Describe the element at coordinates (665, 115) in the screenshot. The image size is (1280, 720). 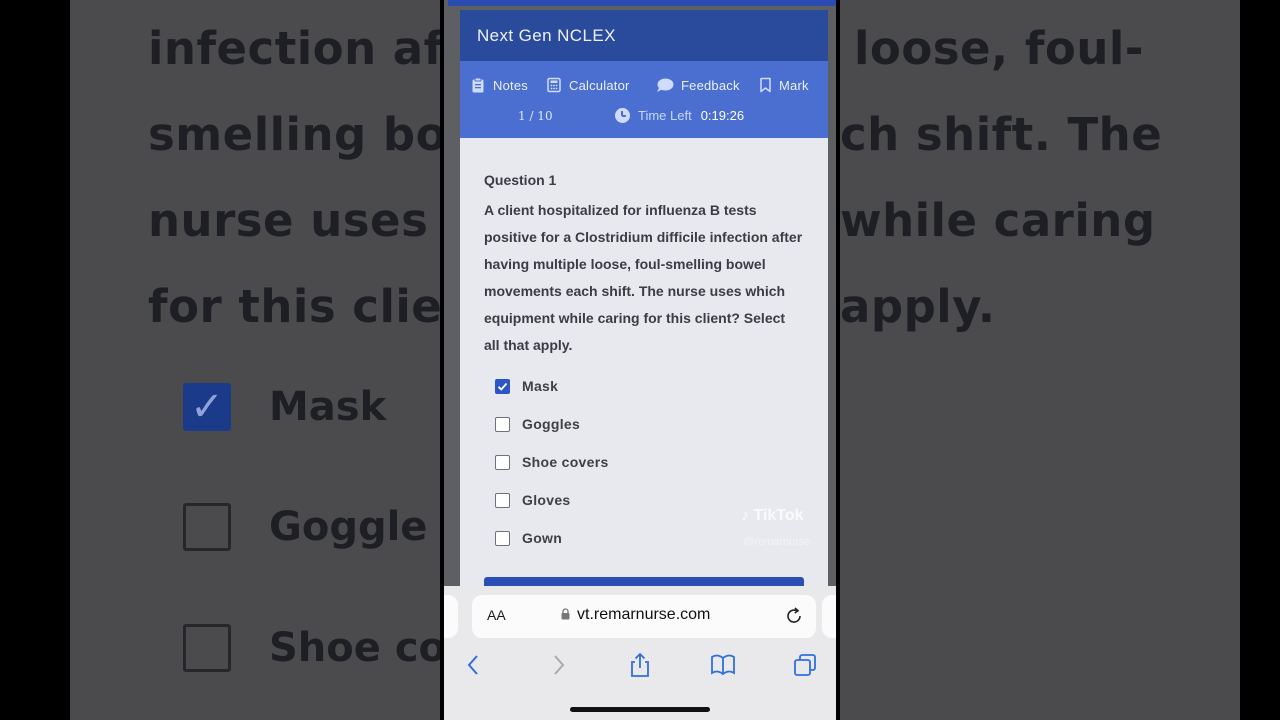
I see `timer-label: Time Left` at that location.